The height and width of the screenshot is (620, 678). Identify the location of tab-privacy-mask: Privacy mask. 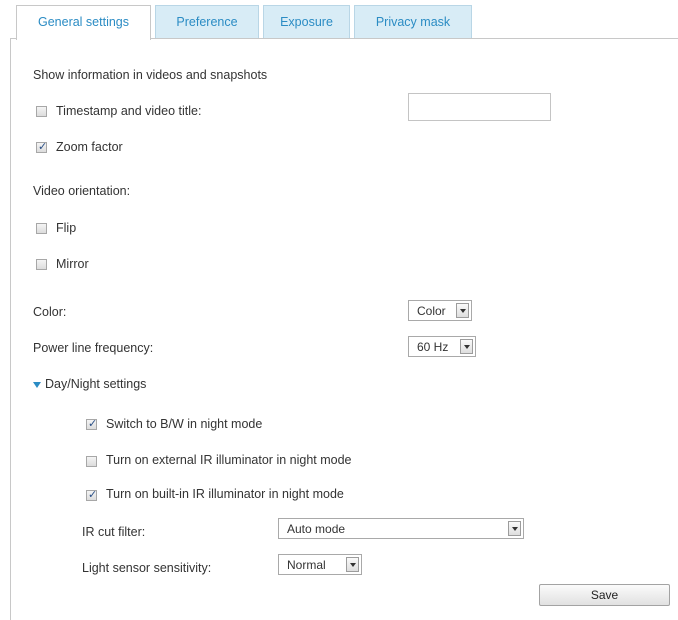
(413, 21).